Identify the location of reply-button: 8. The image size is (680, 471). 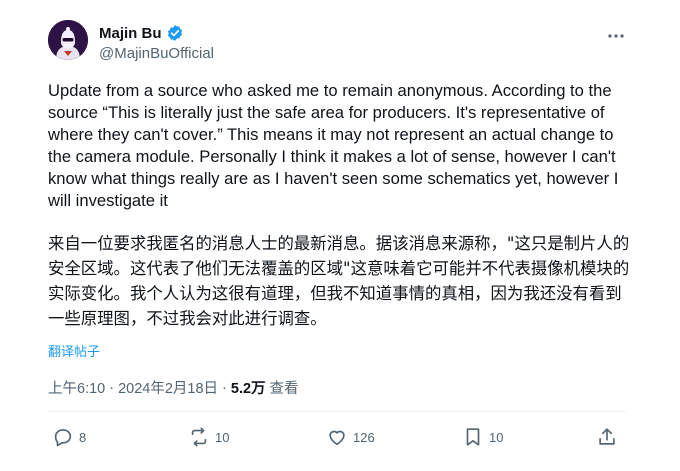
(69, 437).